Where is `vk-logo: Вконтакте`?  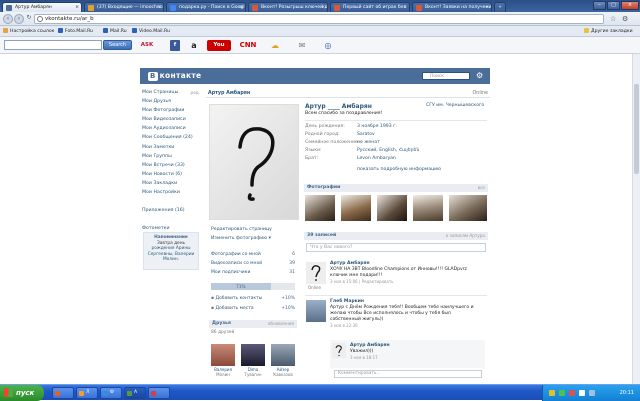 vk-logo: Вконтакте is located at coordinates (174, 76).